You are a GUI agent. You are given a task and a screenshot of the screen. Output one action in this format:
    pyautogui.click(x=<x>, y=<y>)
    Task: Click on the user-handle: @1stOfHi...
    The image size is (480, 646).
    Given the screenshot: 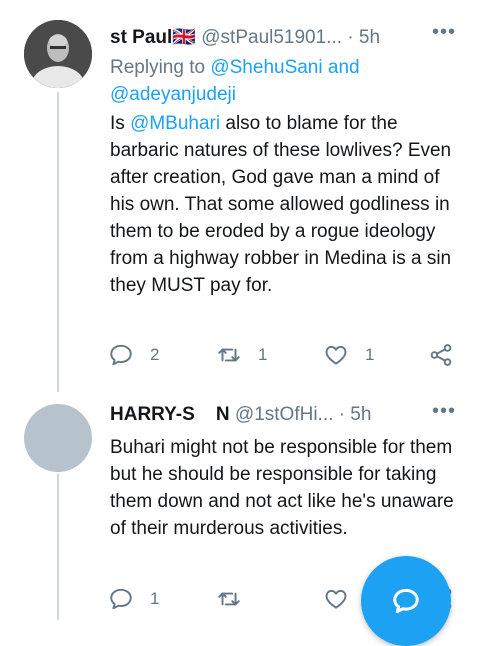 What is the action you would take?
    pyautogui.click(x=284, y=414)
    